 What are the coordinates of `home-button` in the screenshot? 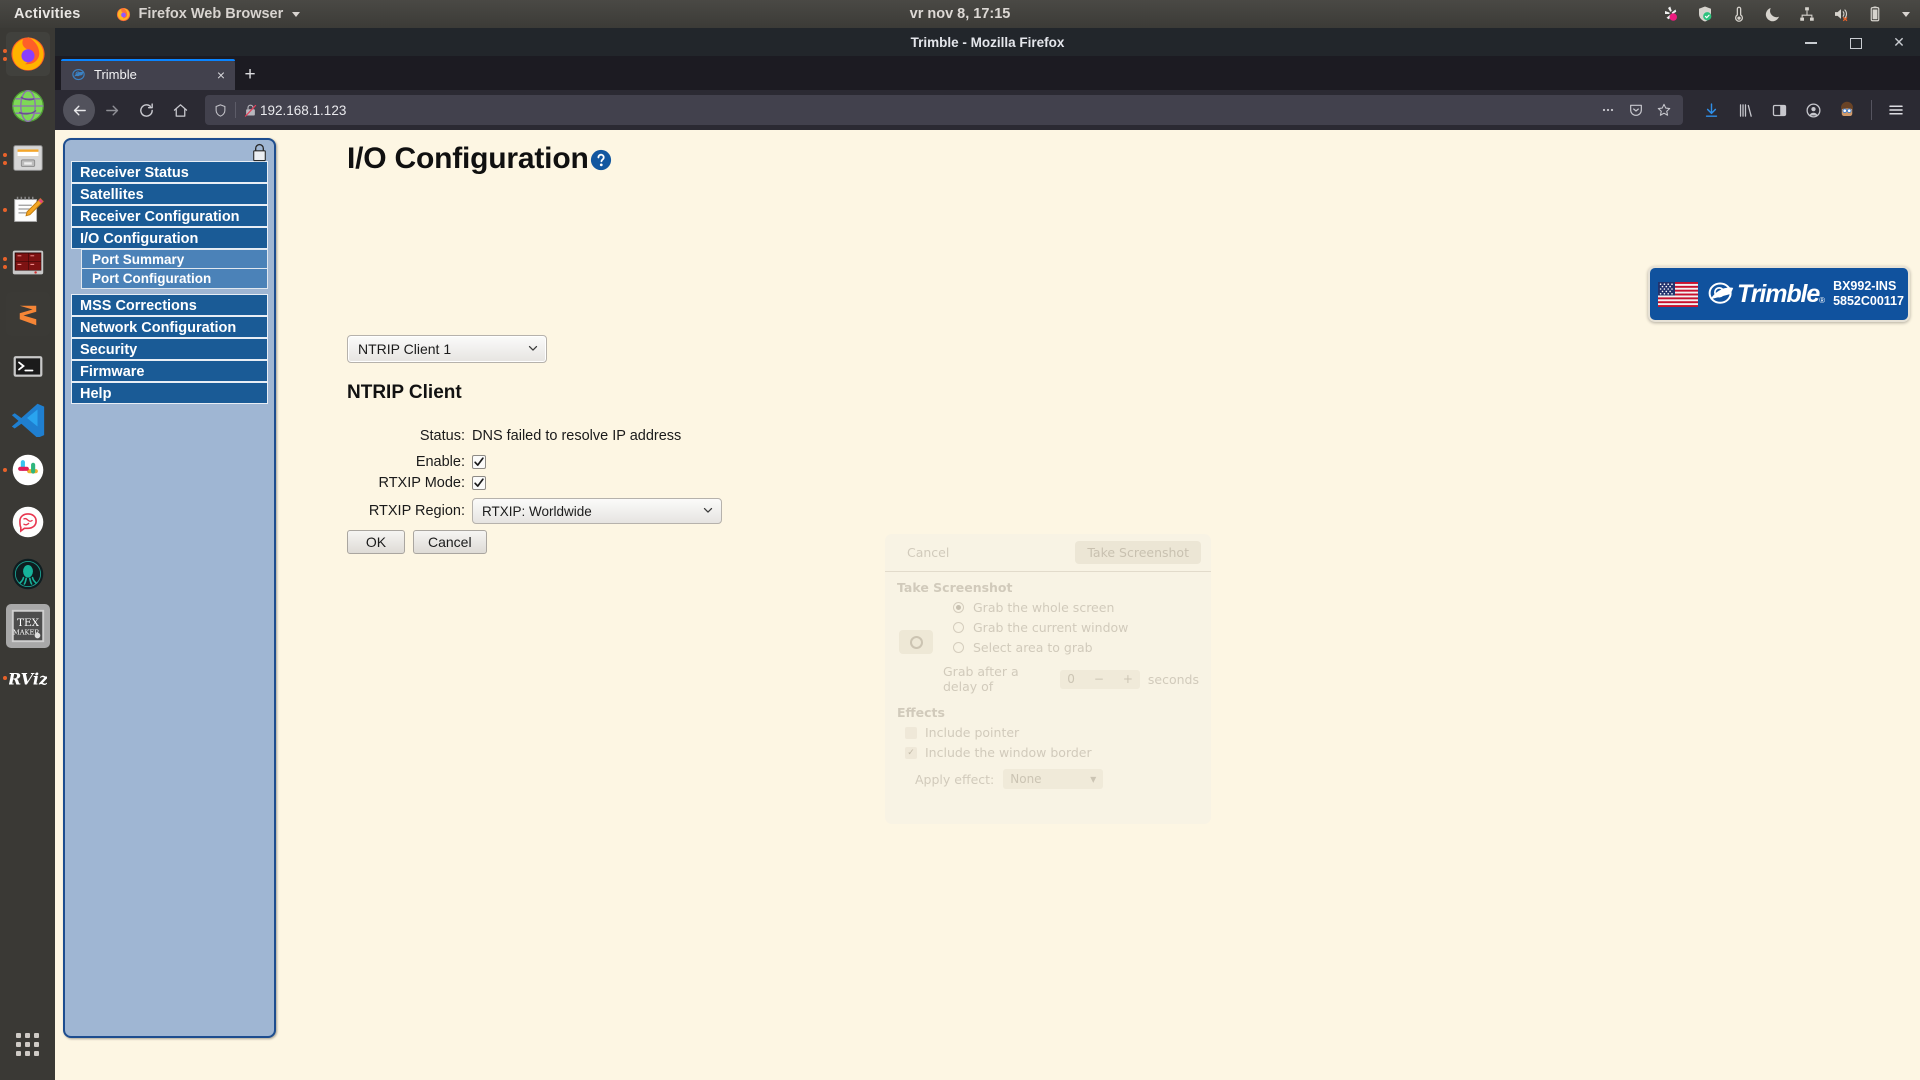 It's located at (180, 110).